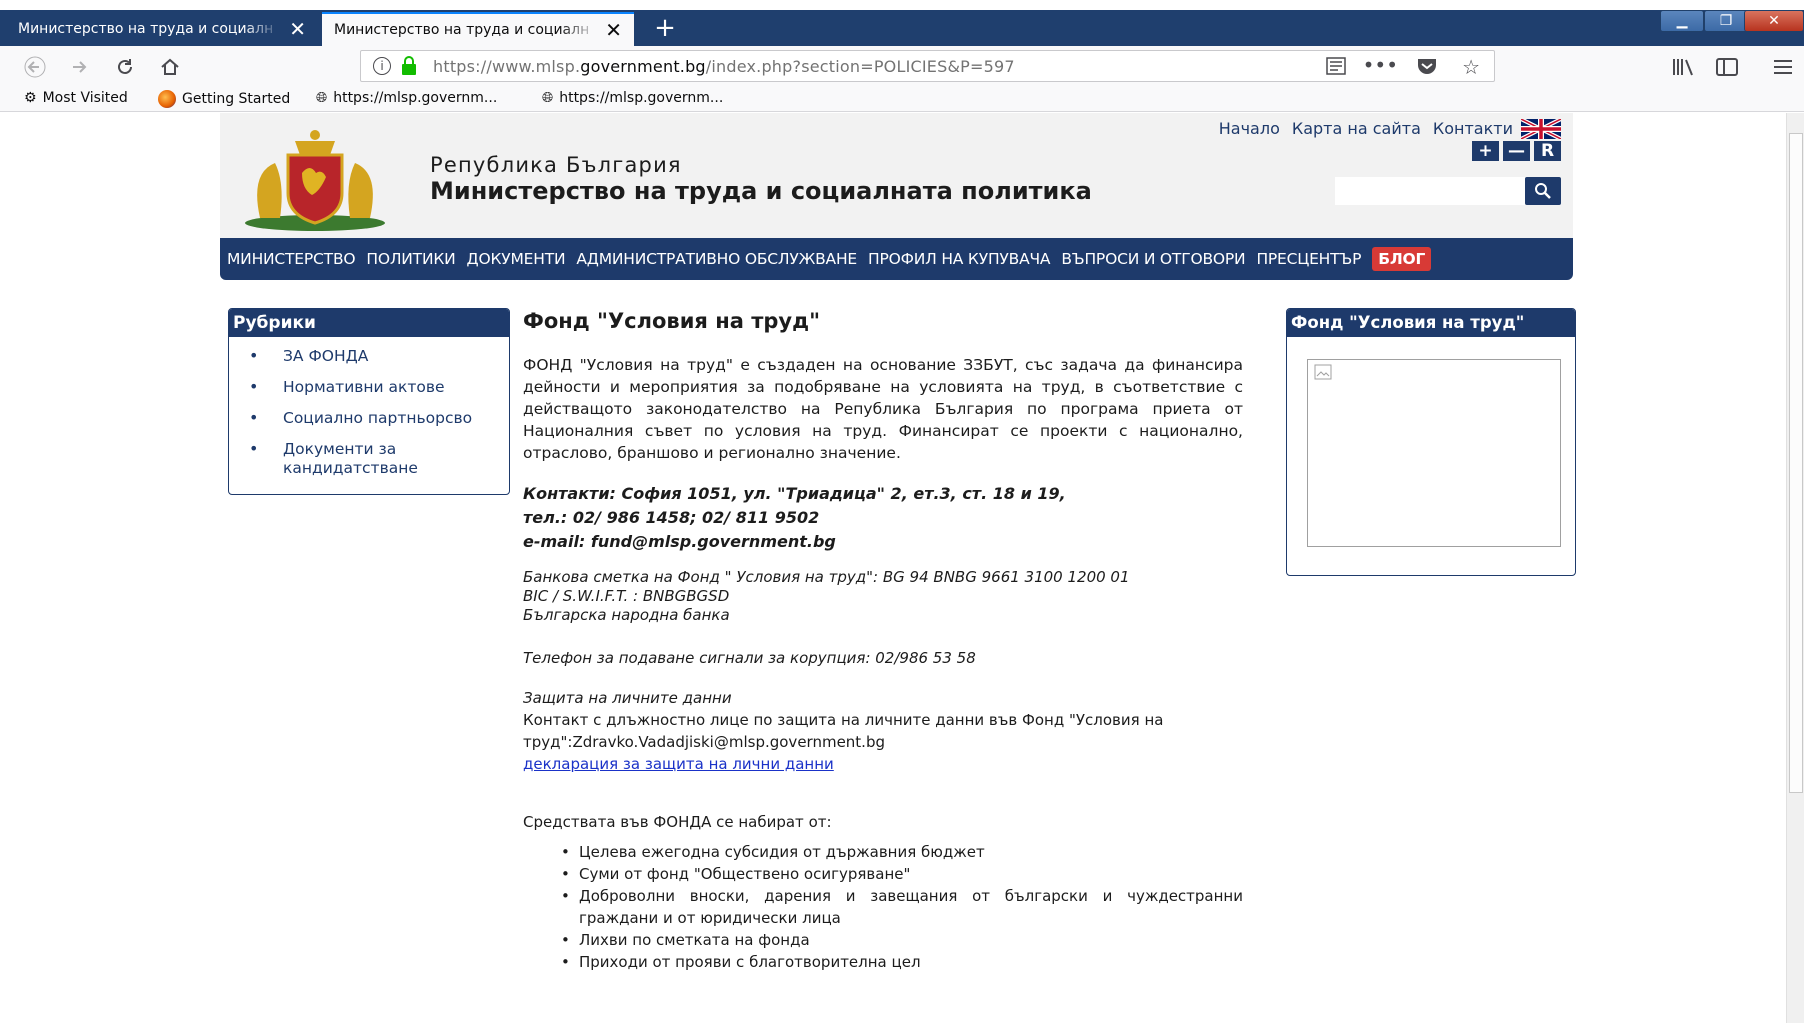  What do you see at coordinates (1431, 323) in the screenshot?
I see `fund-box-title: Фонд "Условия на труд"` at bounding box center [1431, 323].